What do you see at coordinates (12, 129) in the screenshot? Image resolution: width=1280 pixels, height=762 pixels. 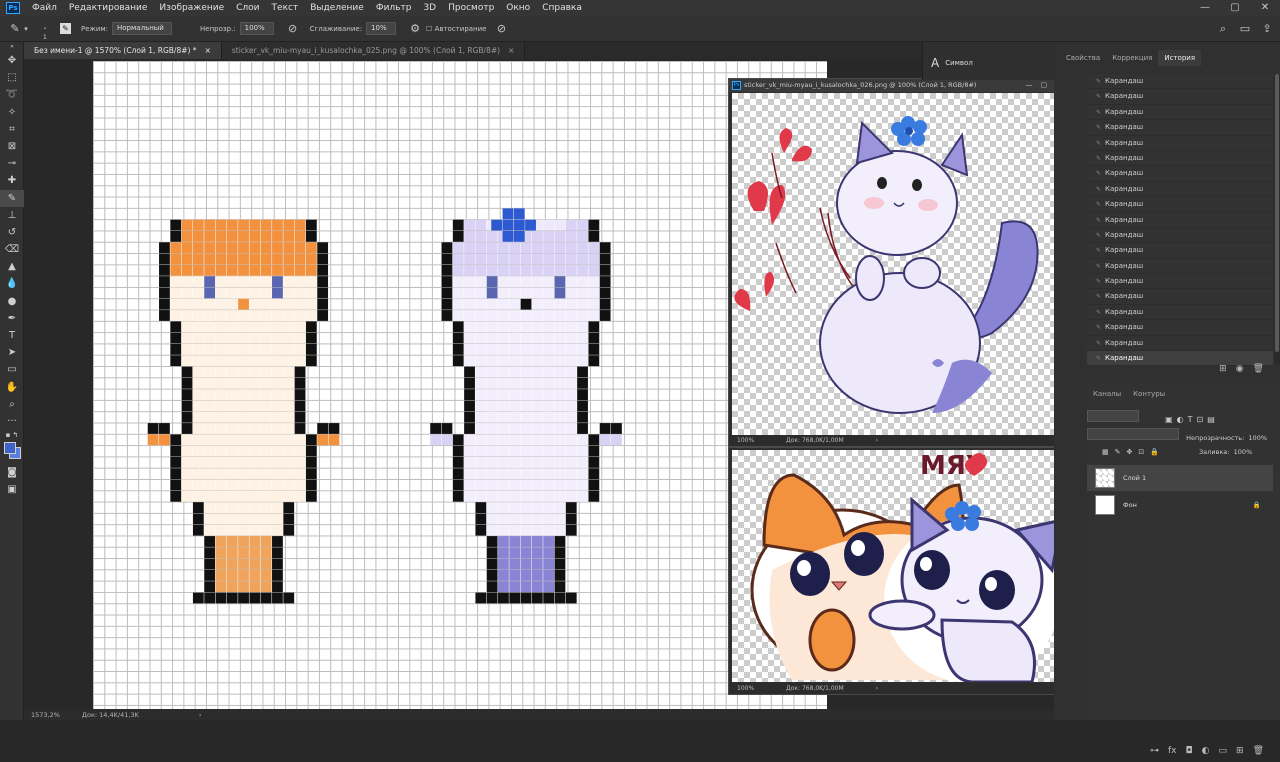 I see `crop-tool-icon: ⌗` at bounding box center [12, 129].